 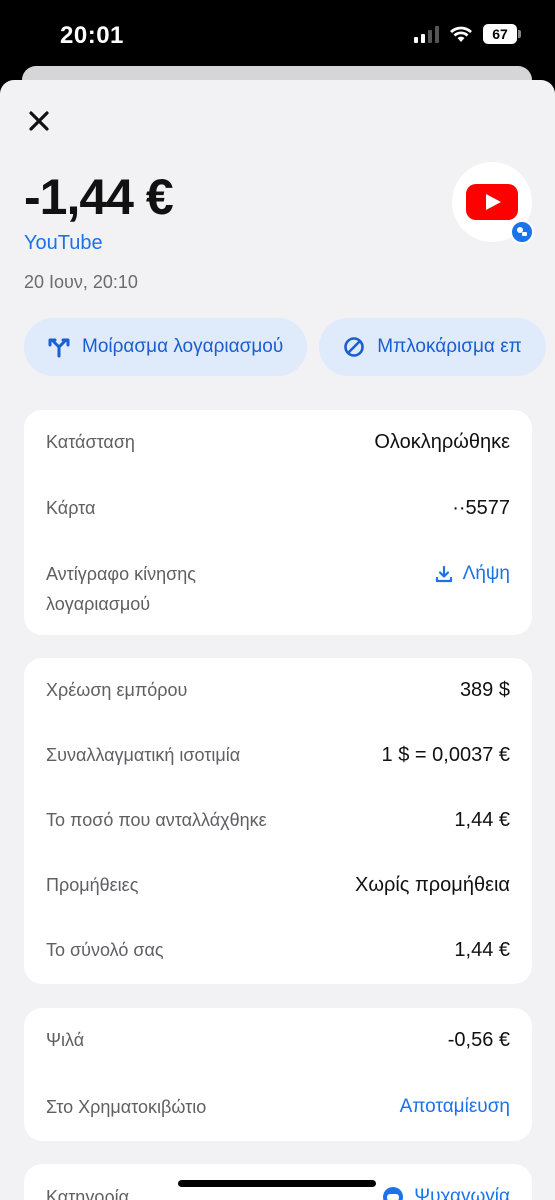 What do you see at coordinates (354, 347) in the screenshot?
I see `block-icon` at bounding box center [354, 347].